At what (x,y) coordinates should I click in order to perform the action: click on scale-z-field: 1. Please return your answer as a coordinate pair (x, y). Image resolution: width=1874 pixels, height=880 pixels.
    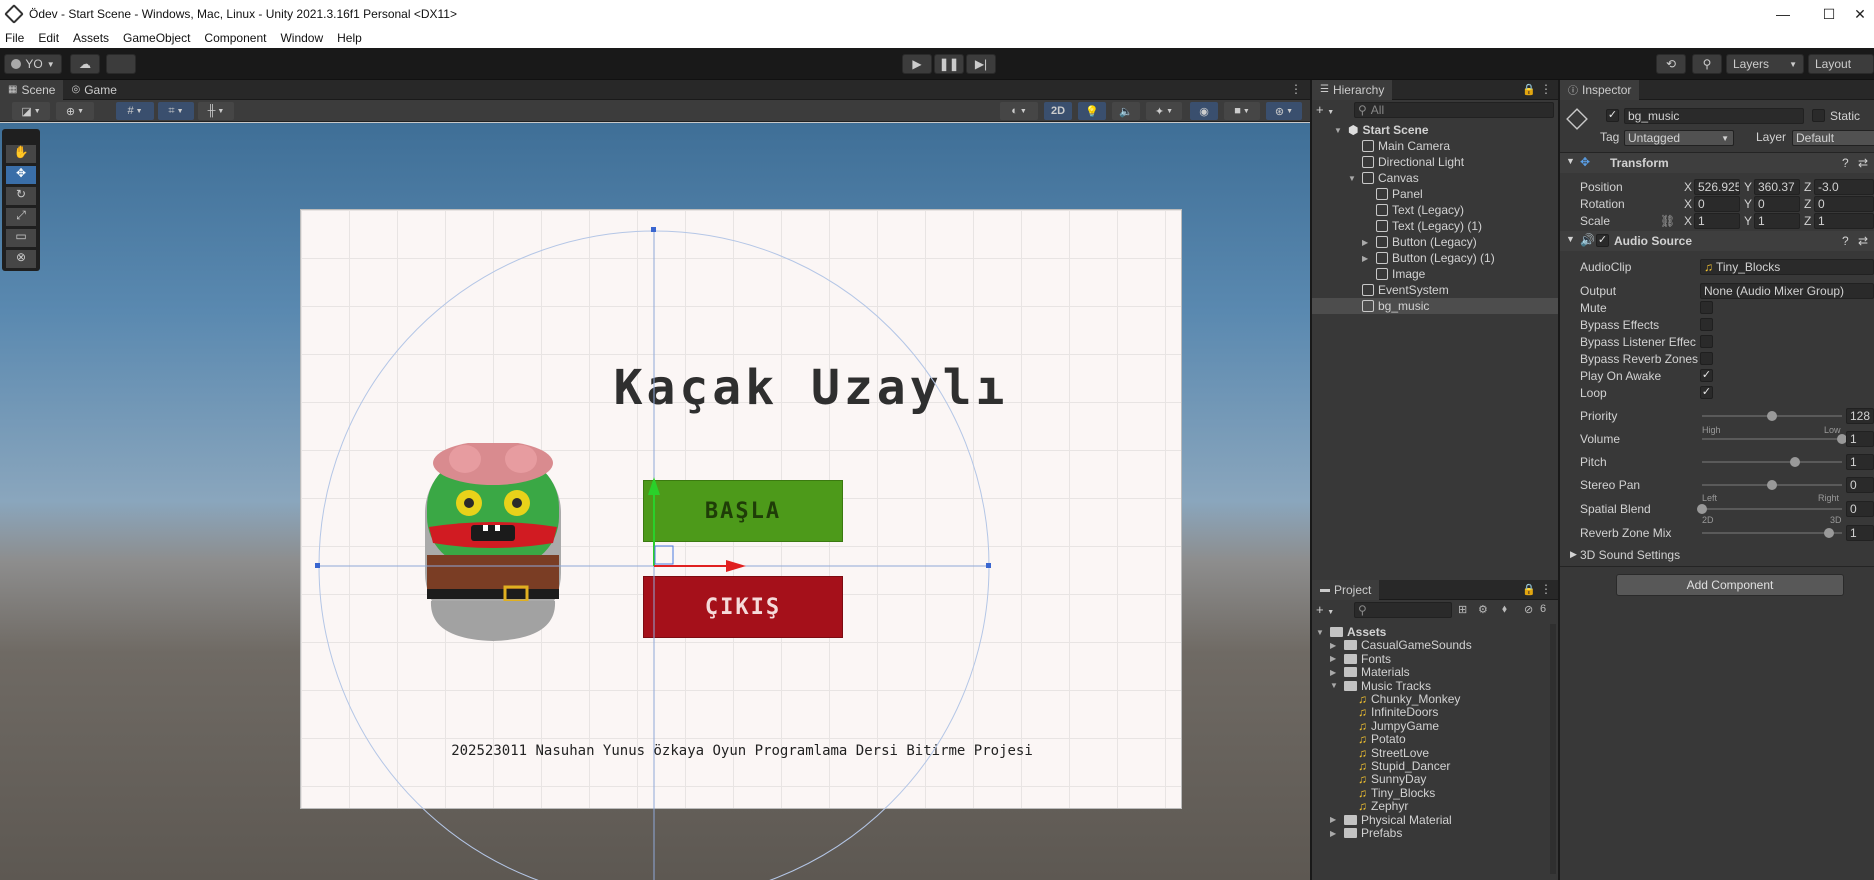
    Looking at the image, I should click on (1844, 221).